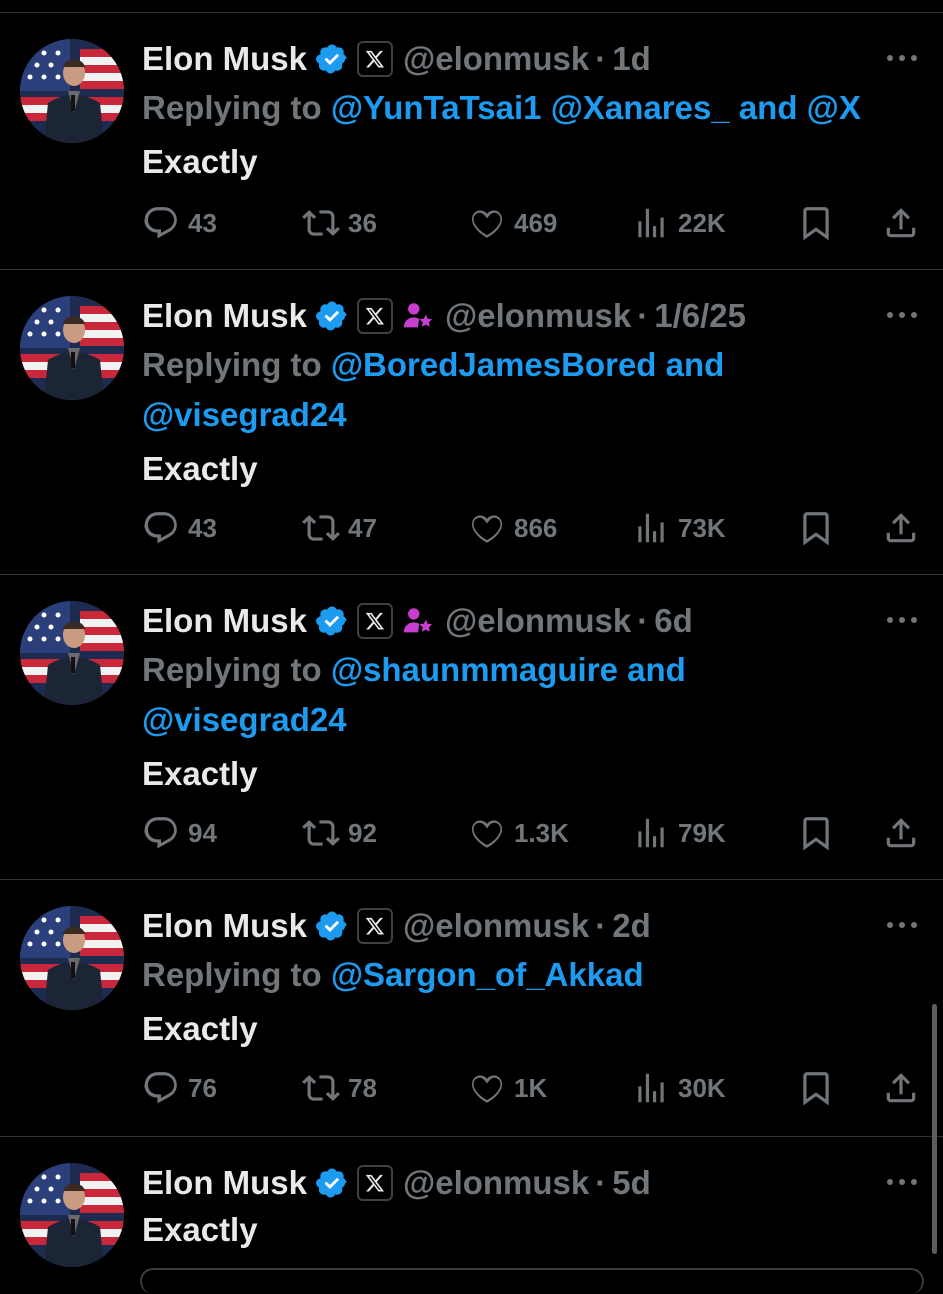  What do you see at coordinates (512, 528) in the screenshot?
I see `like-button: 866` at bounding box center [512, 528].